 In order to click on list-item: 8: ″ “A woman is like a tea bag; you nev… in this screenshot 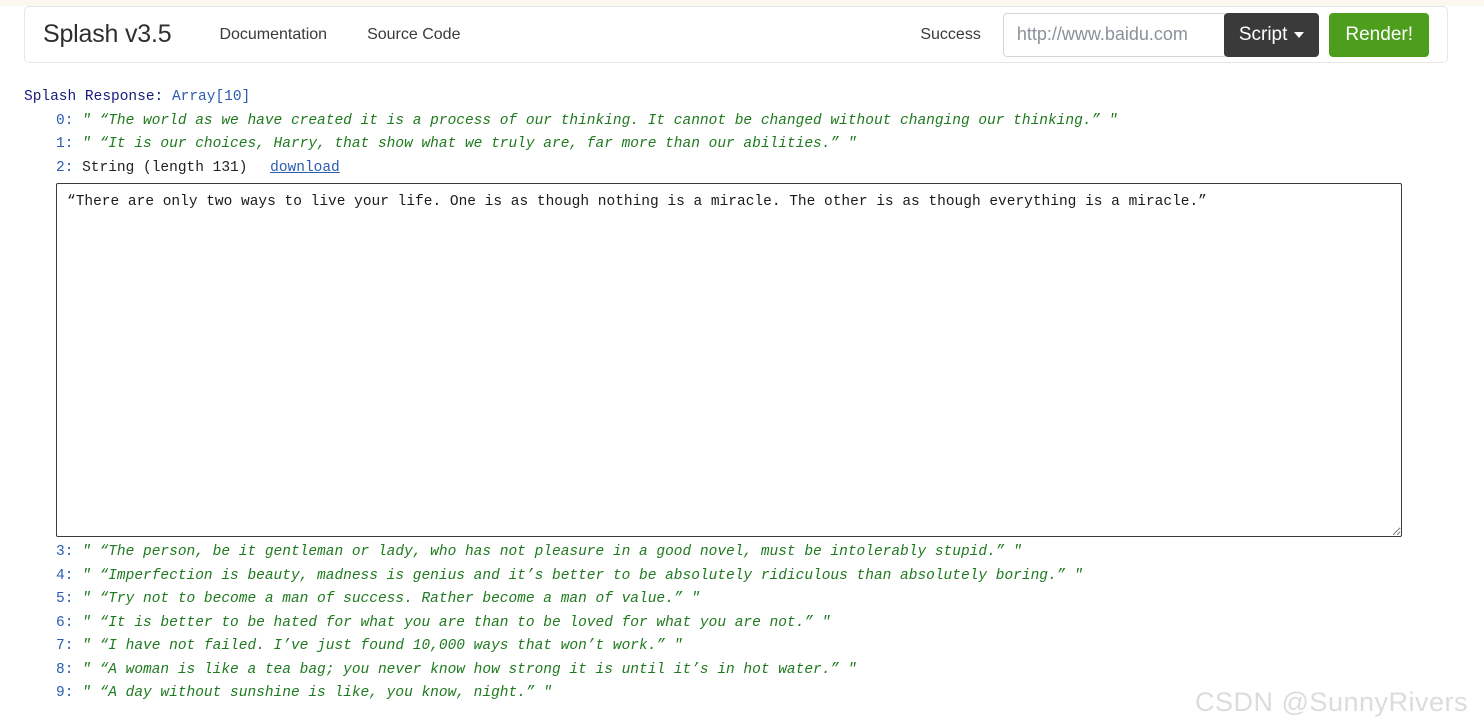, I will do `click(744, 671)`.